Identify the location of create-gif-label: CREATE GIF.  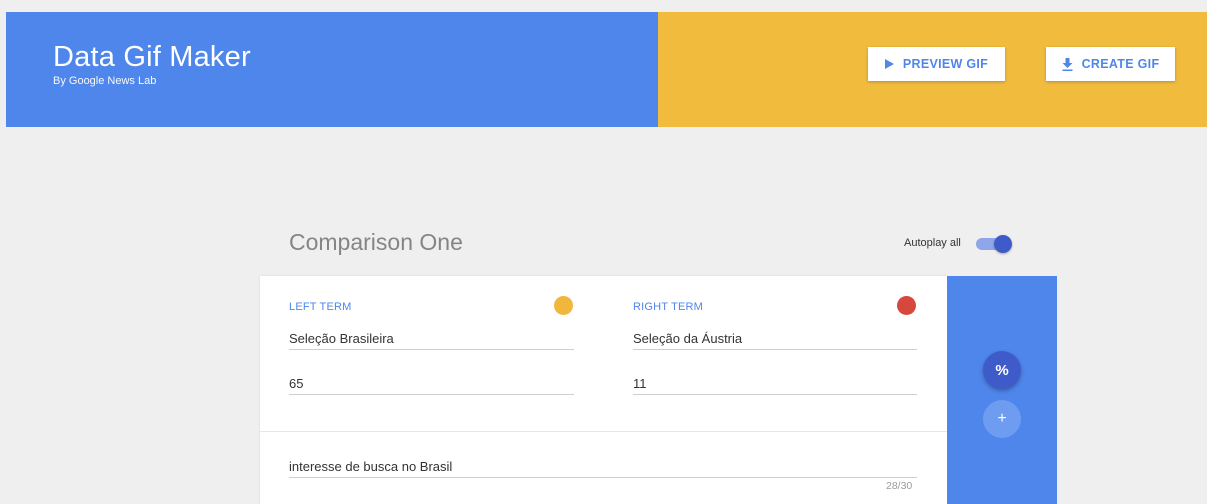
(1120, 64).